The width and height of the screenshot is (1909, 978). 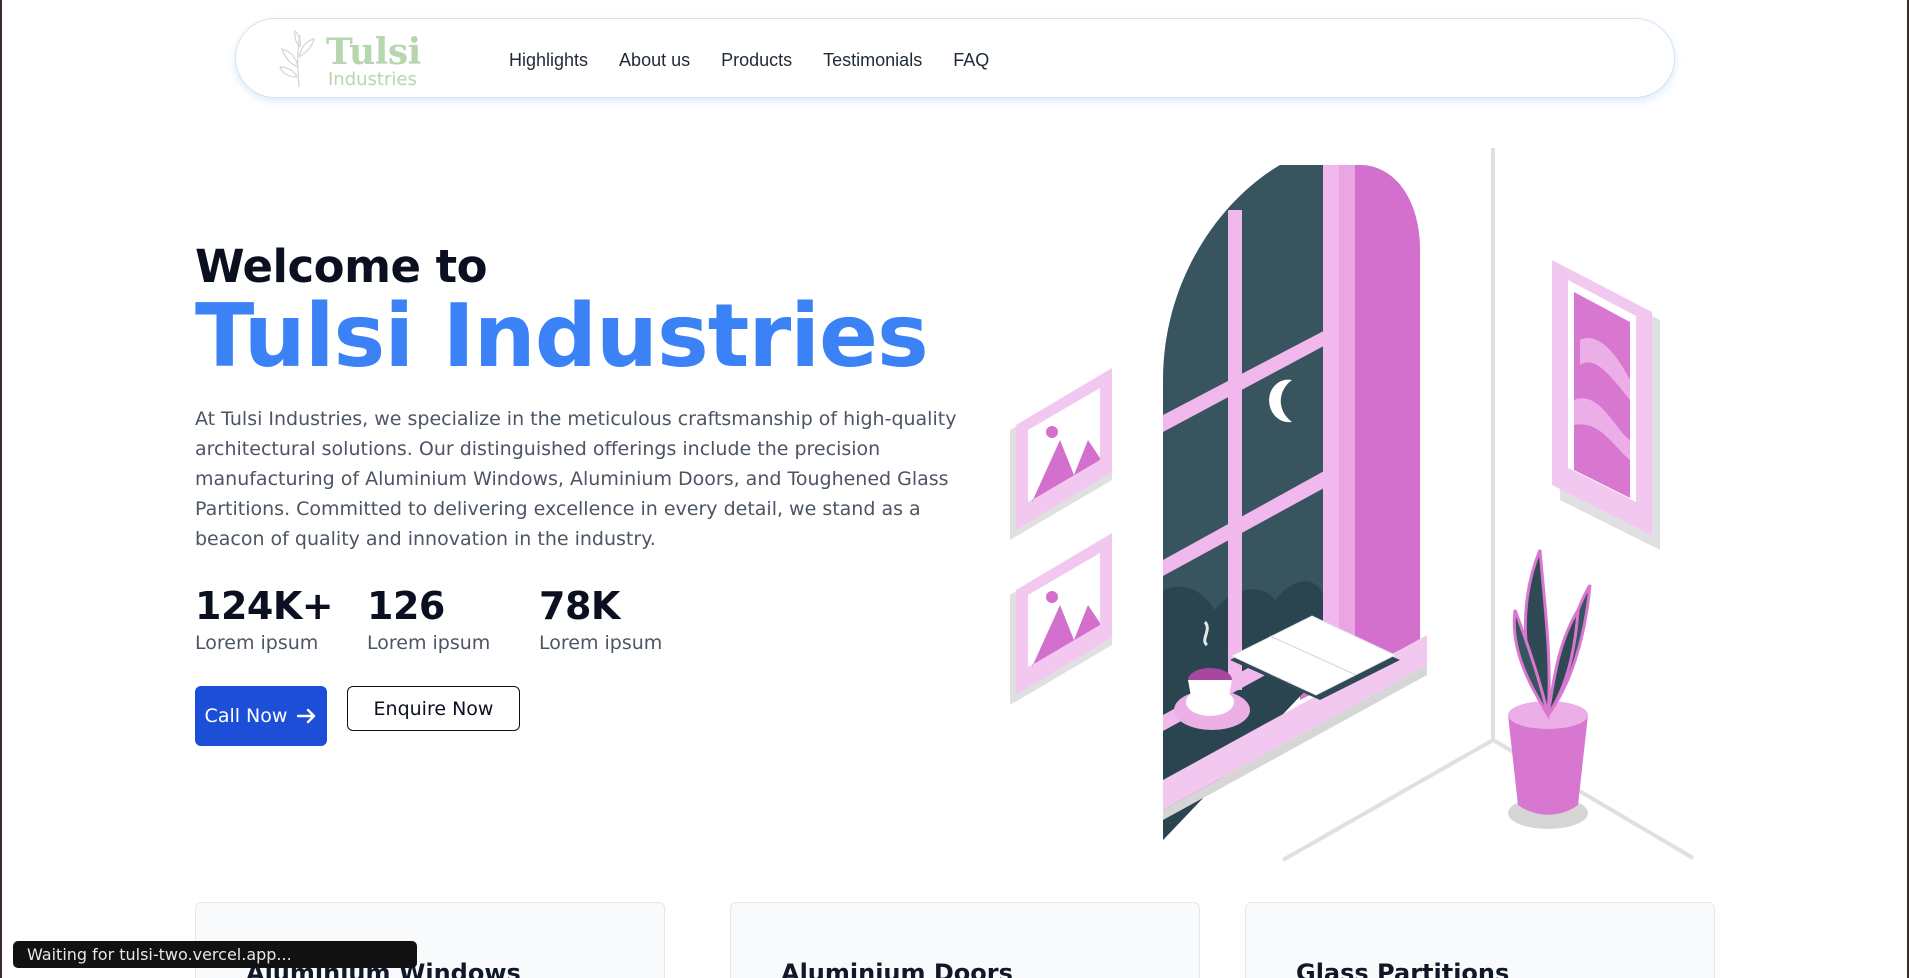 I want to click on product-card: Glass Partitions, so click(x=1480, y=940).